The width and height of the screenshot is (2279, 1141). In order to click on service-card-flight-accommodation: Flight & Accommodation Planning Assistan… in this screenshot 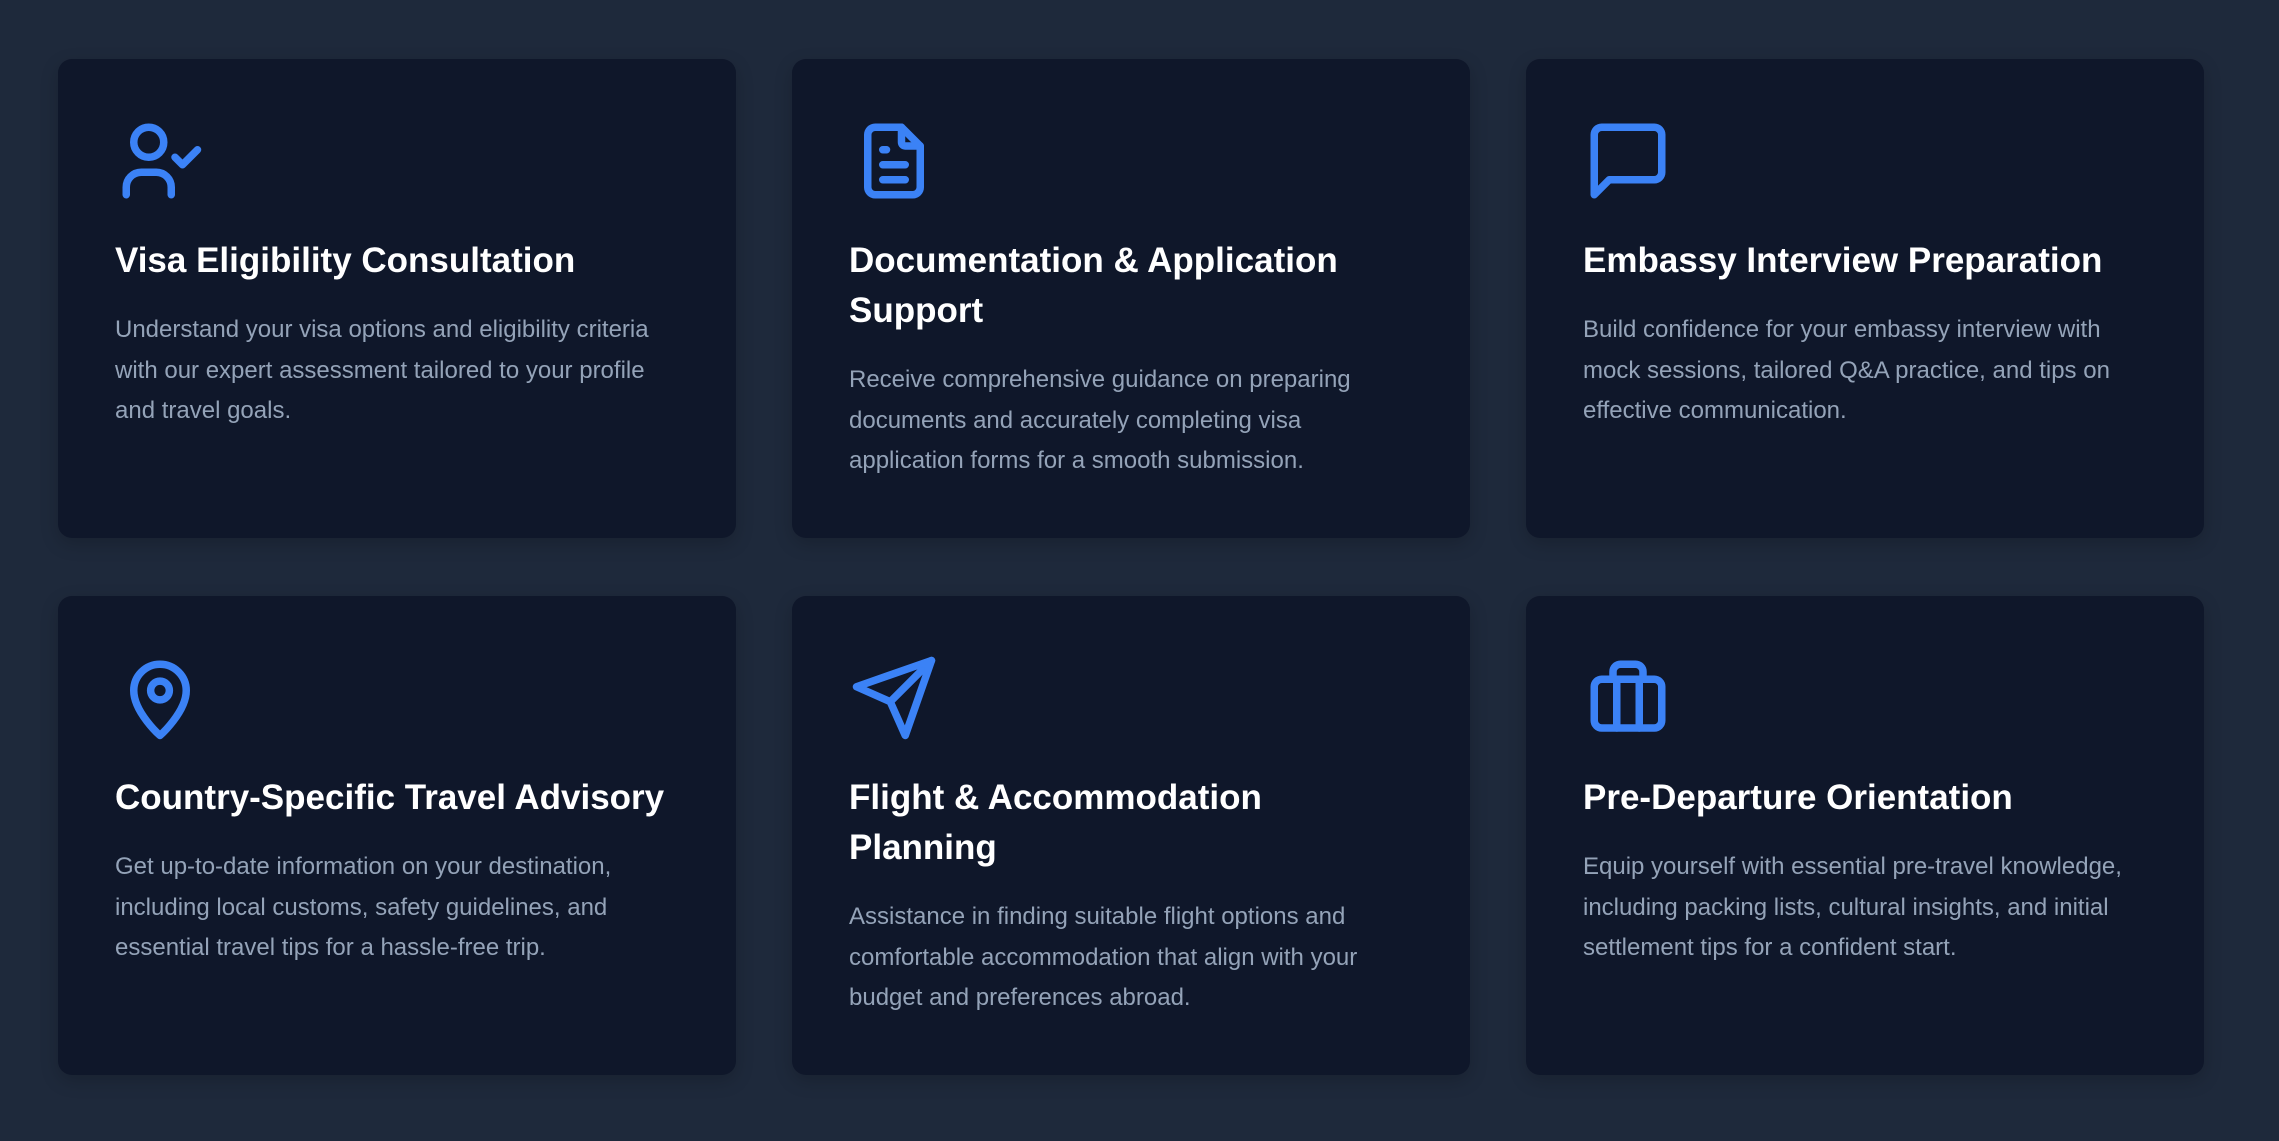, I will do `click(1131, 835)`.